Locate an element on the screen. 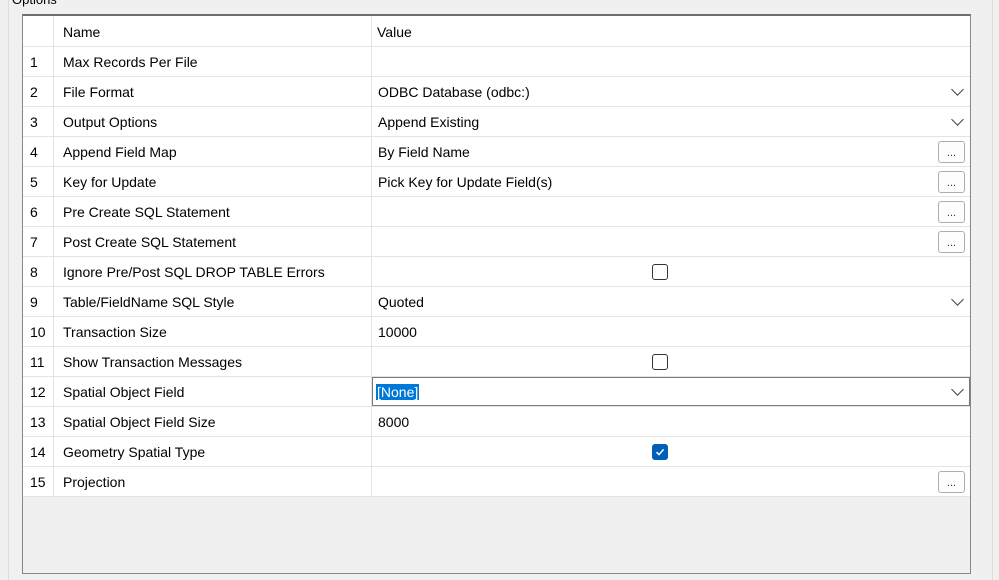 The width and height of the screenshot is (999, 580). property-value: [None] is located at coordinates (671, 391).